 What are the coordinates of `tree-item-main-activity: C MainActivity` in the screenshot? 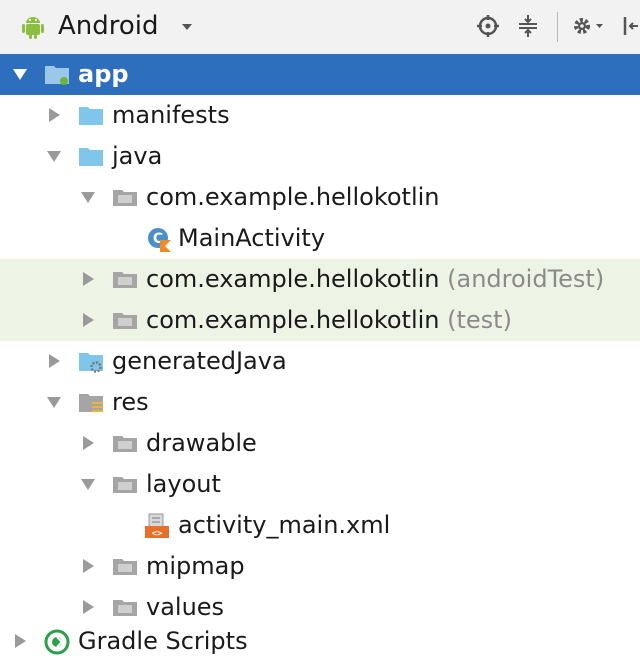 It's located at (320, 238).